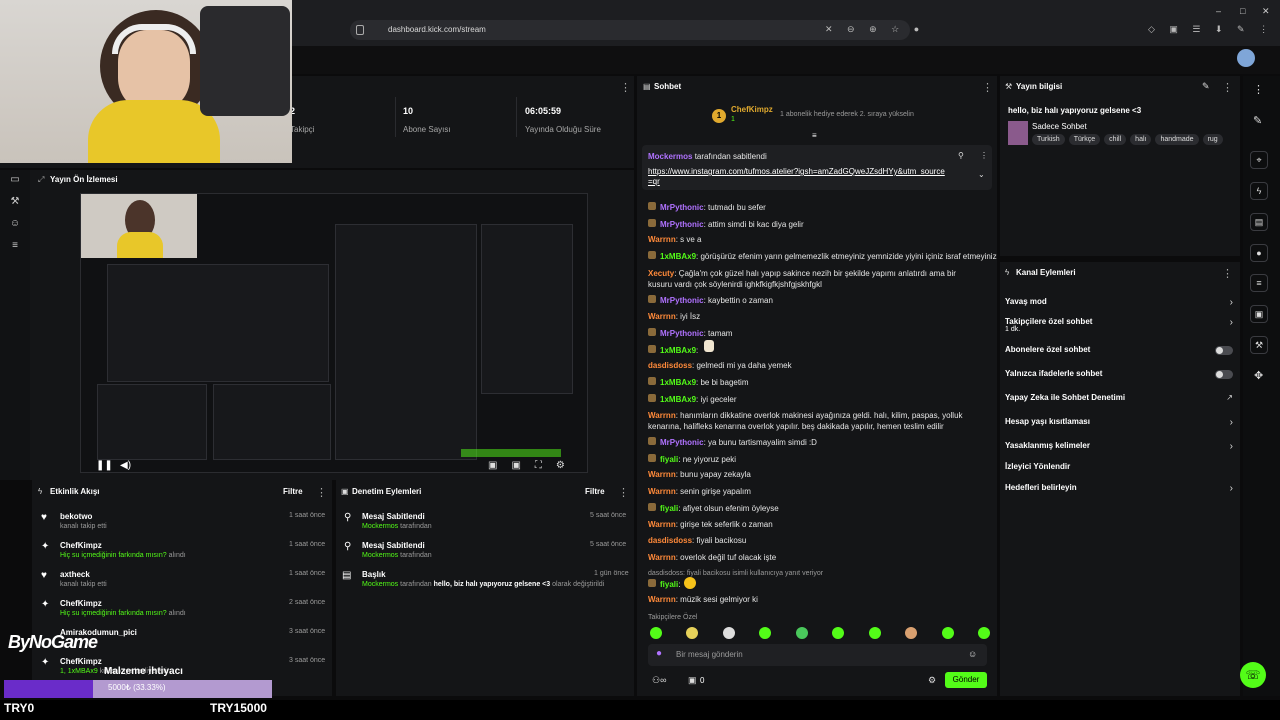 This screenshot has width=1280, height=720. Describe the element at coordinates (966, 680) in the screenshot. I see `send-button: Gönder` at that location.